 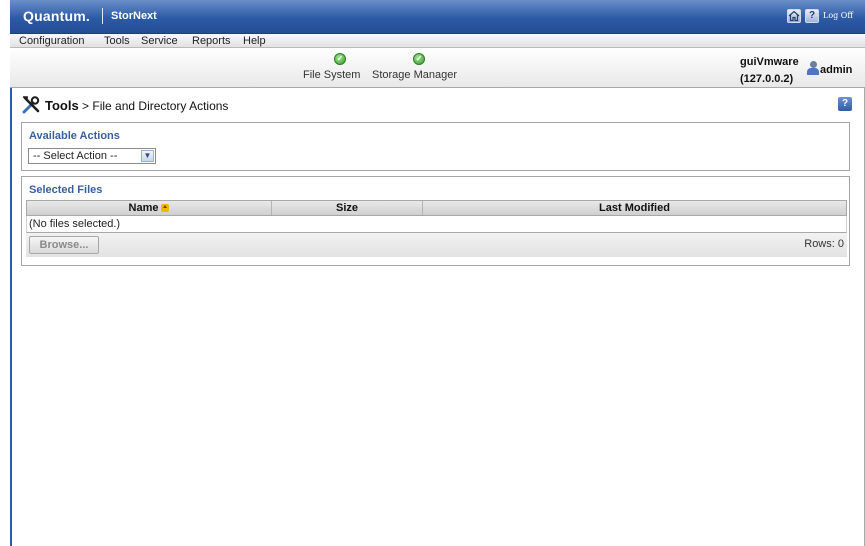 I want to click on menu-service: Service, so click(x=159, y=41).